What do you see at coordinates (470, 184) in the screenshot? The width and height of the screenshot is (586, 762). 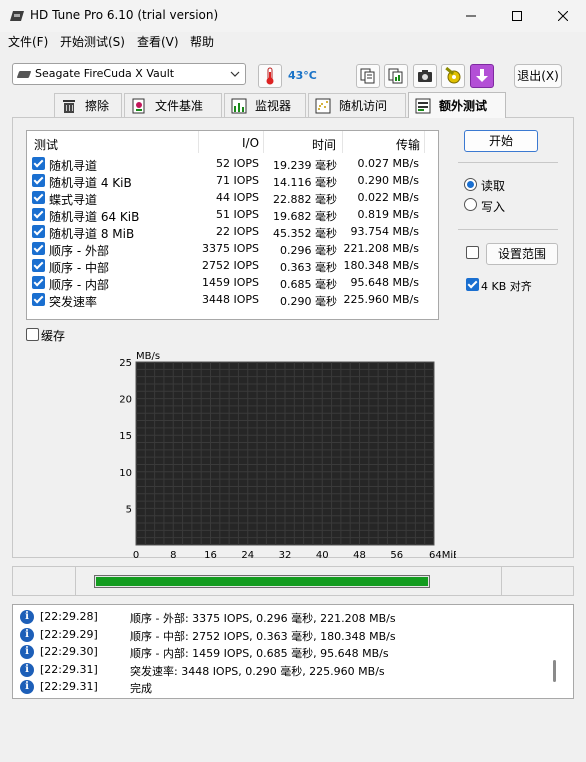 I see `read-radio` at bounding box center [470, 184].